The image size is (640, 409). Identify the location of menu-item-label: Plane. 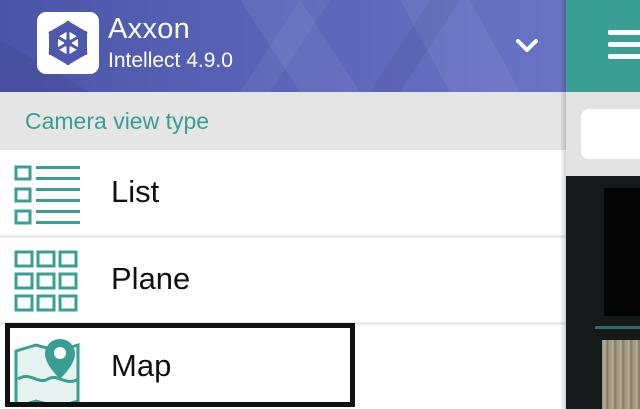
(151, 278).